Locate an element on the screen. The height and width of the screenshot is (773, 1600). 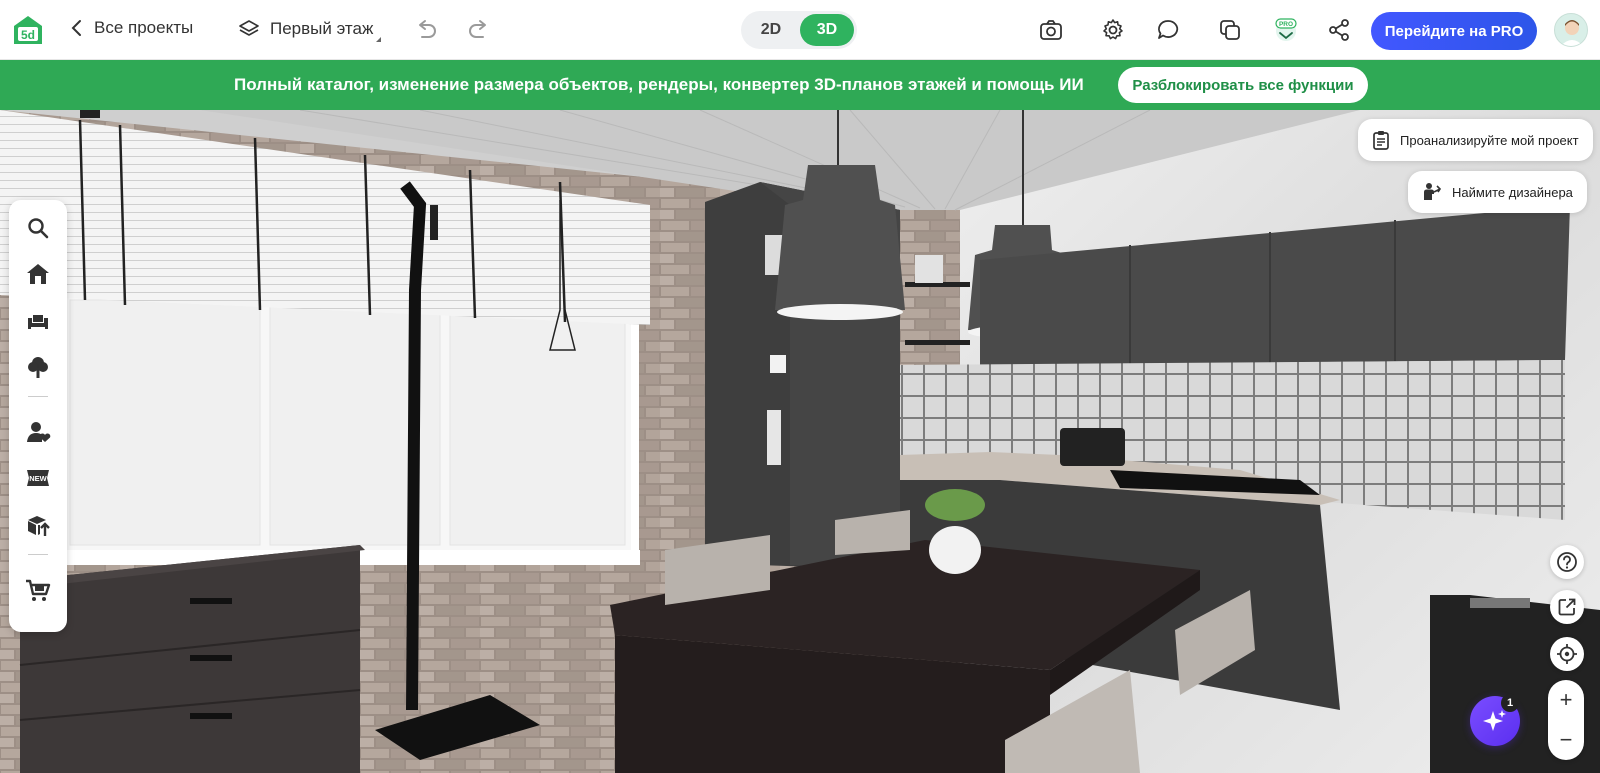
tree-icon is located at coordinates (38, 367).